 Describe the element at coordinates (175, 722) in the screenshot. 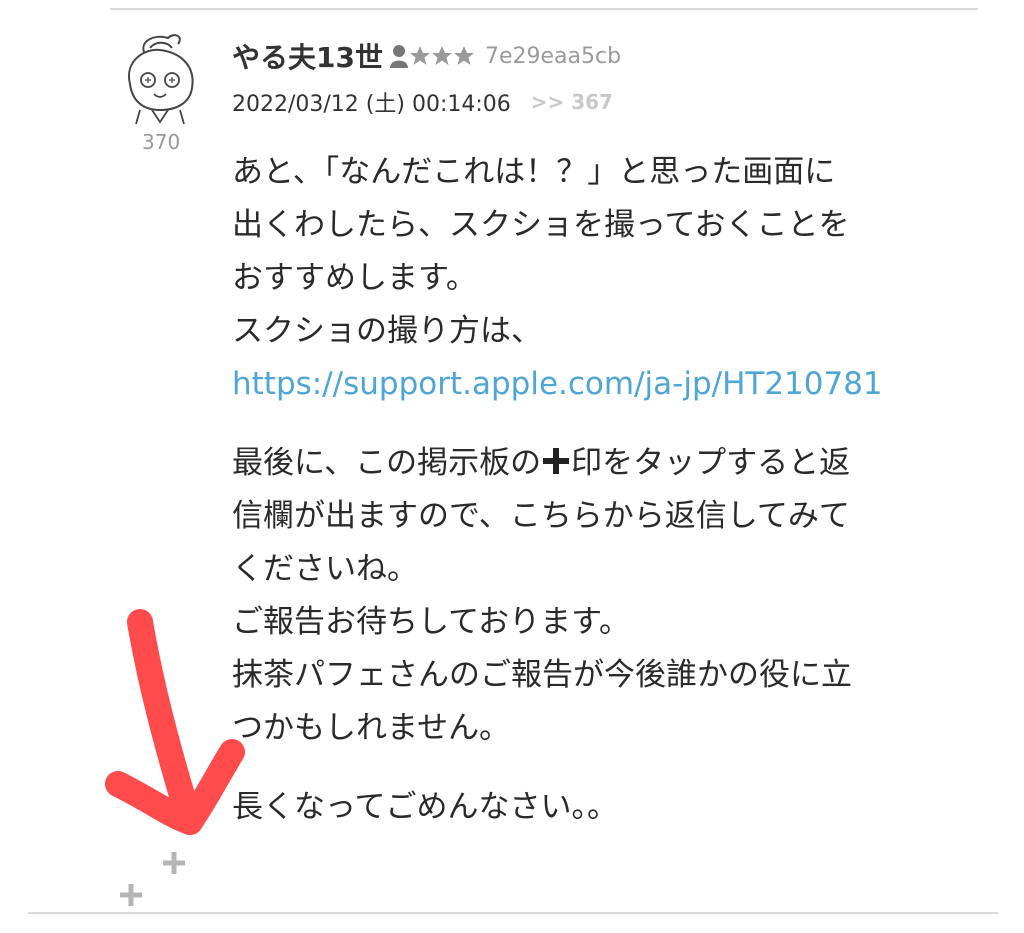

I see `red-arrow-annotation` at that location.